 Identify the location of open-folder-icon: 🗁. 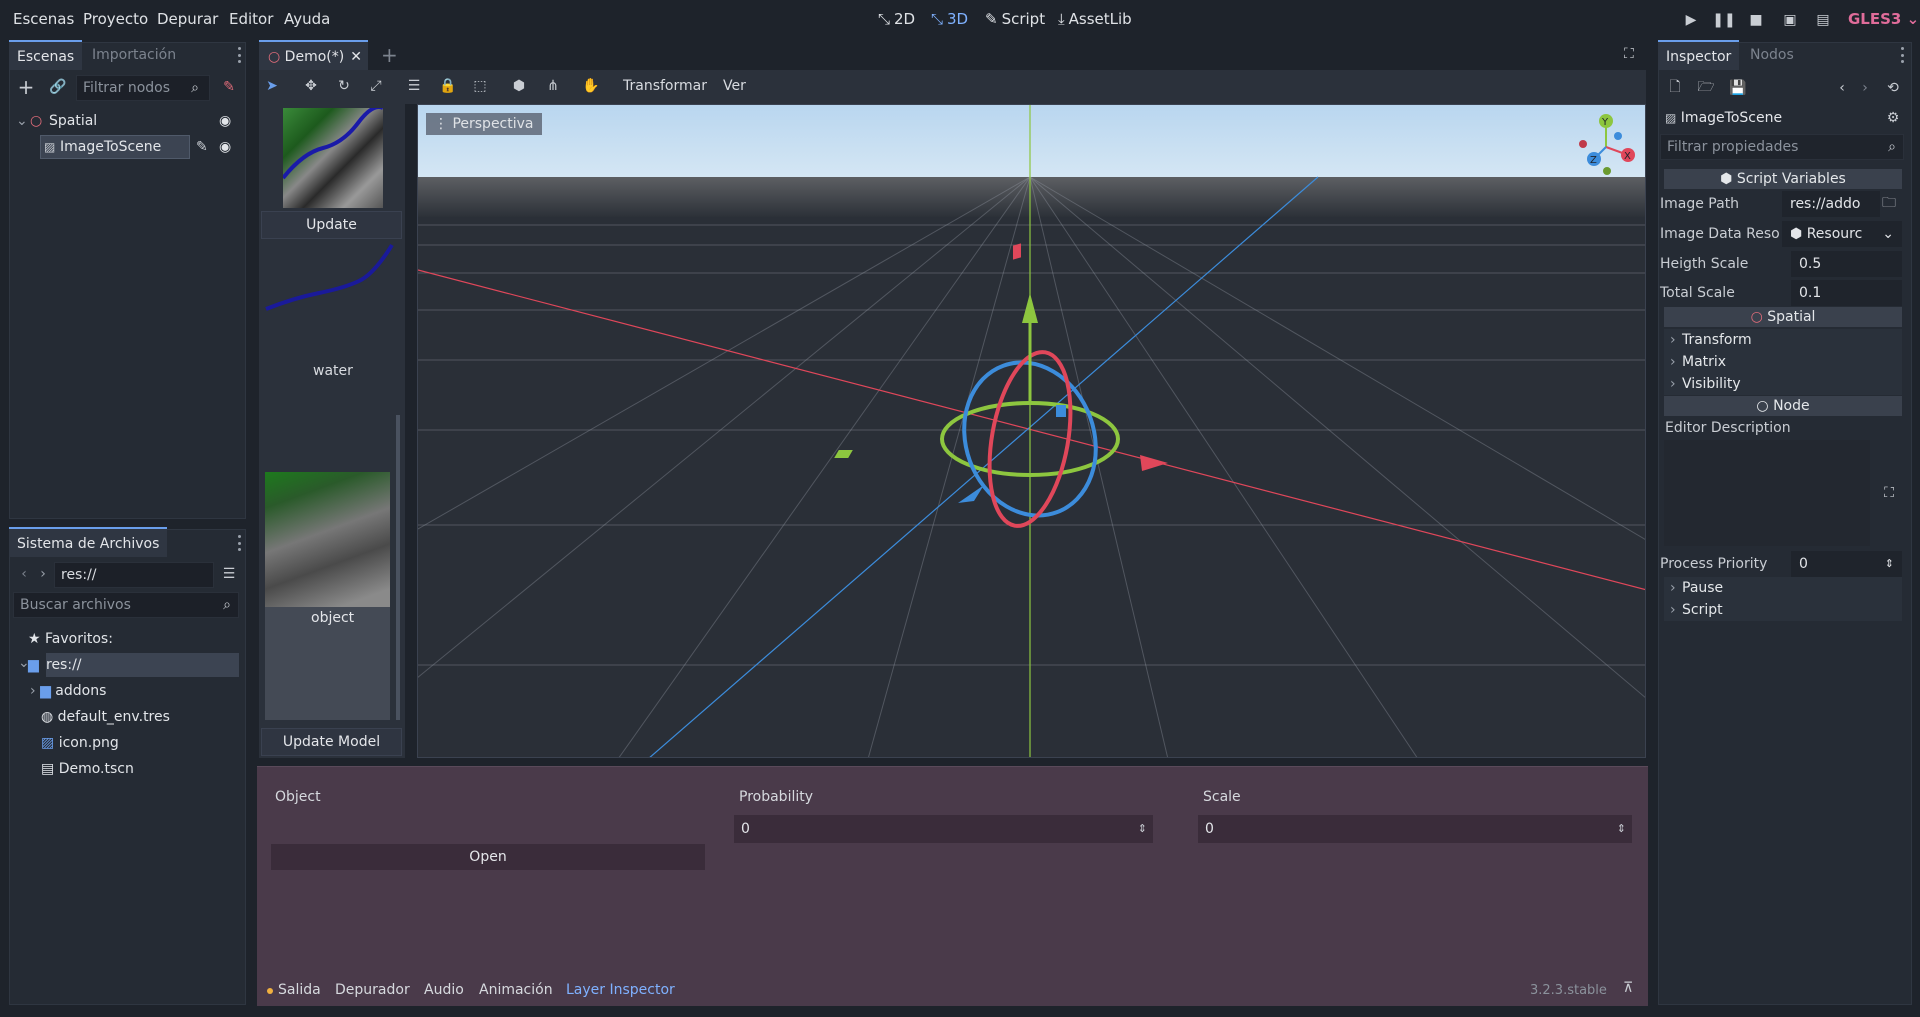
(1706, 88).